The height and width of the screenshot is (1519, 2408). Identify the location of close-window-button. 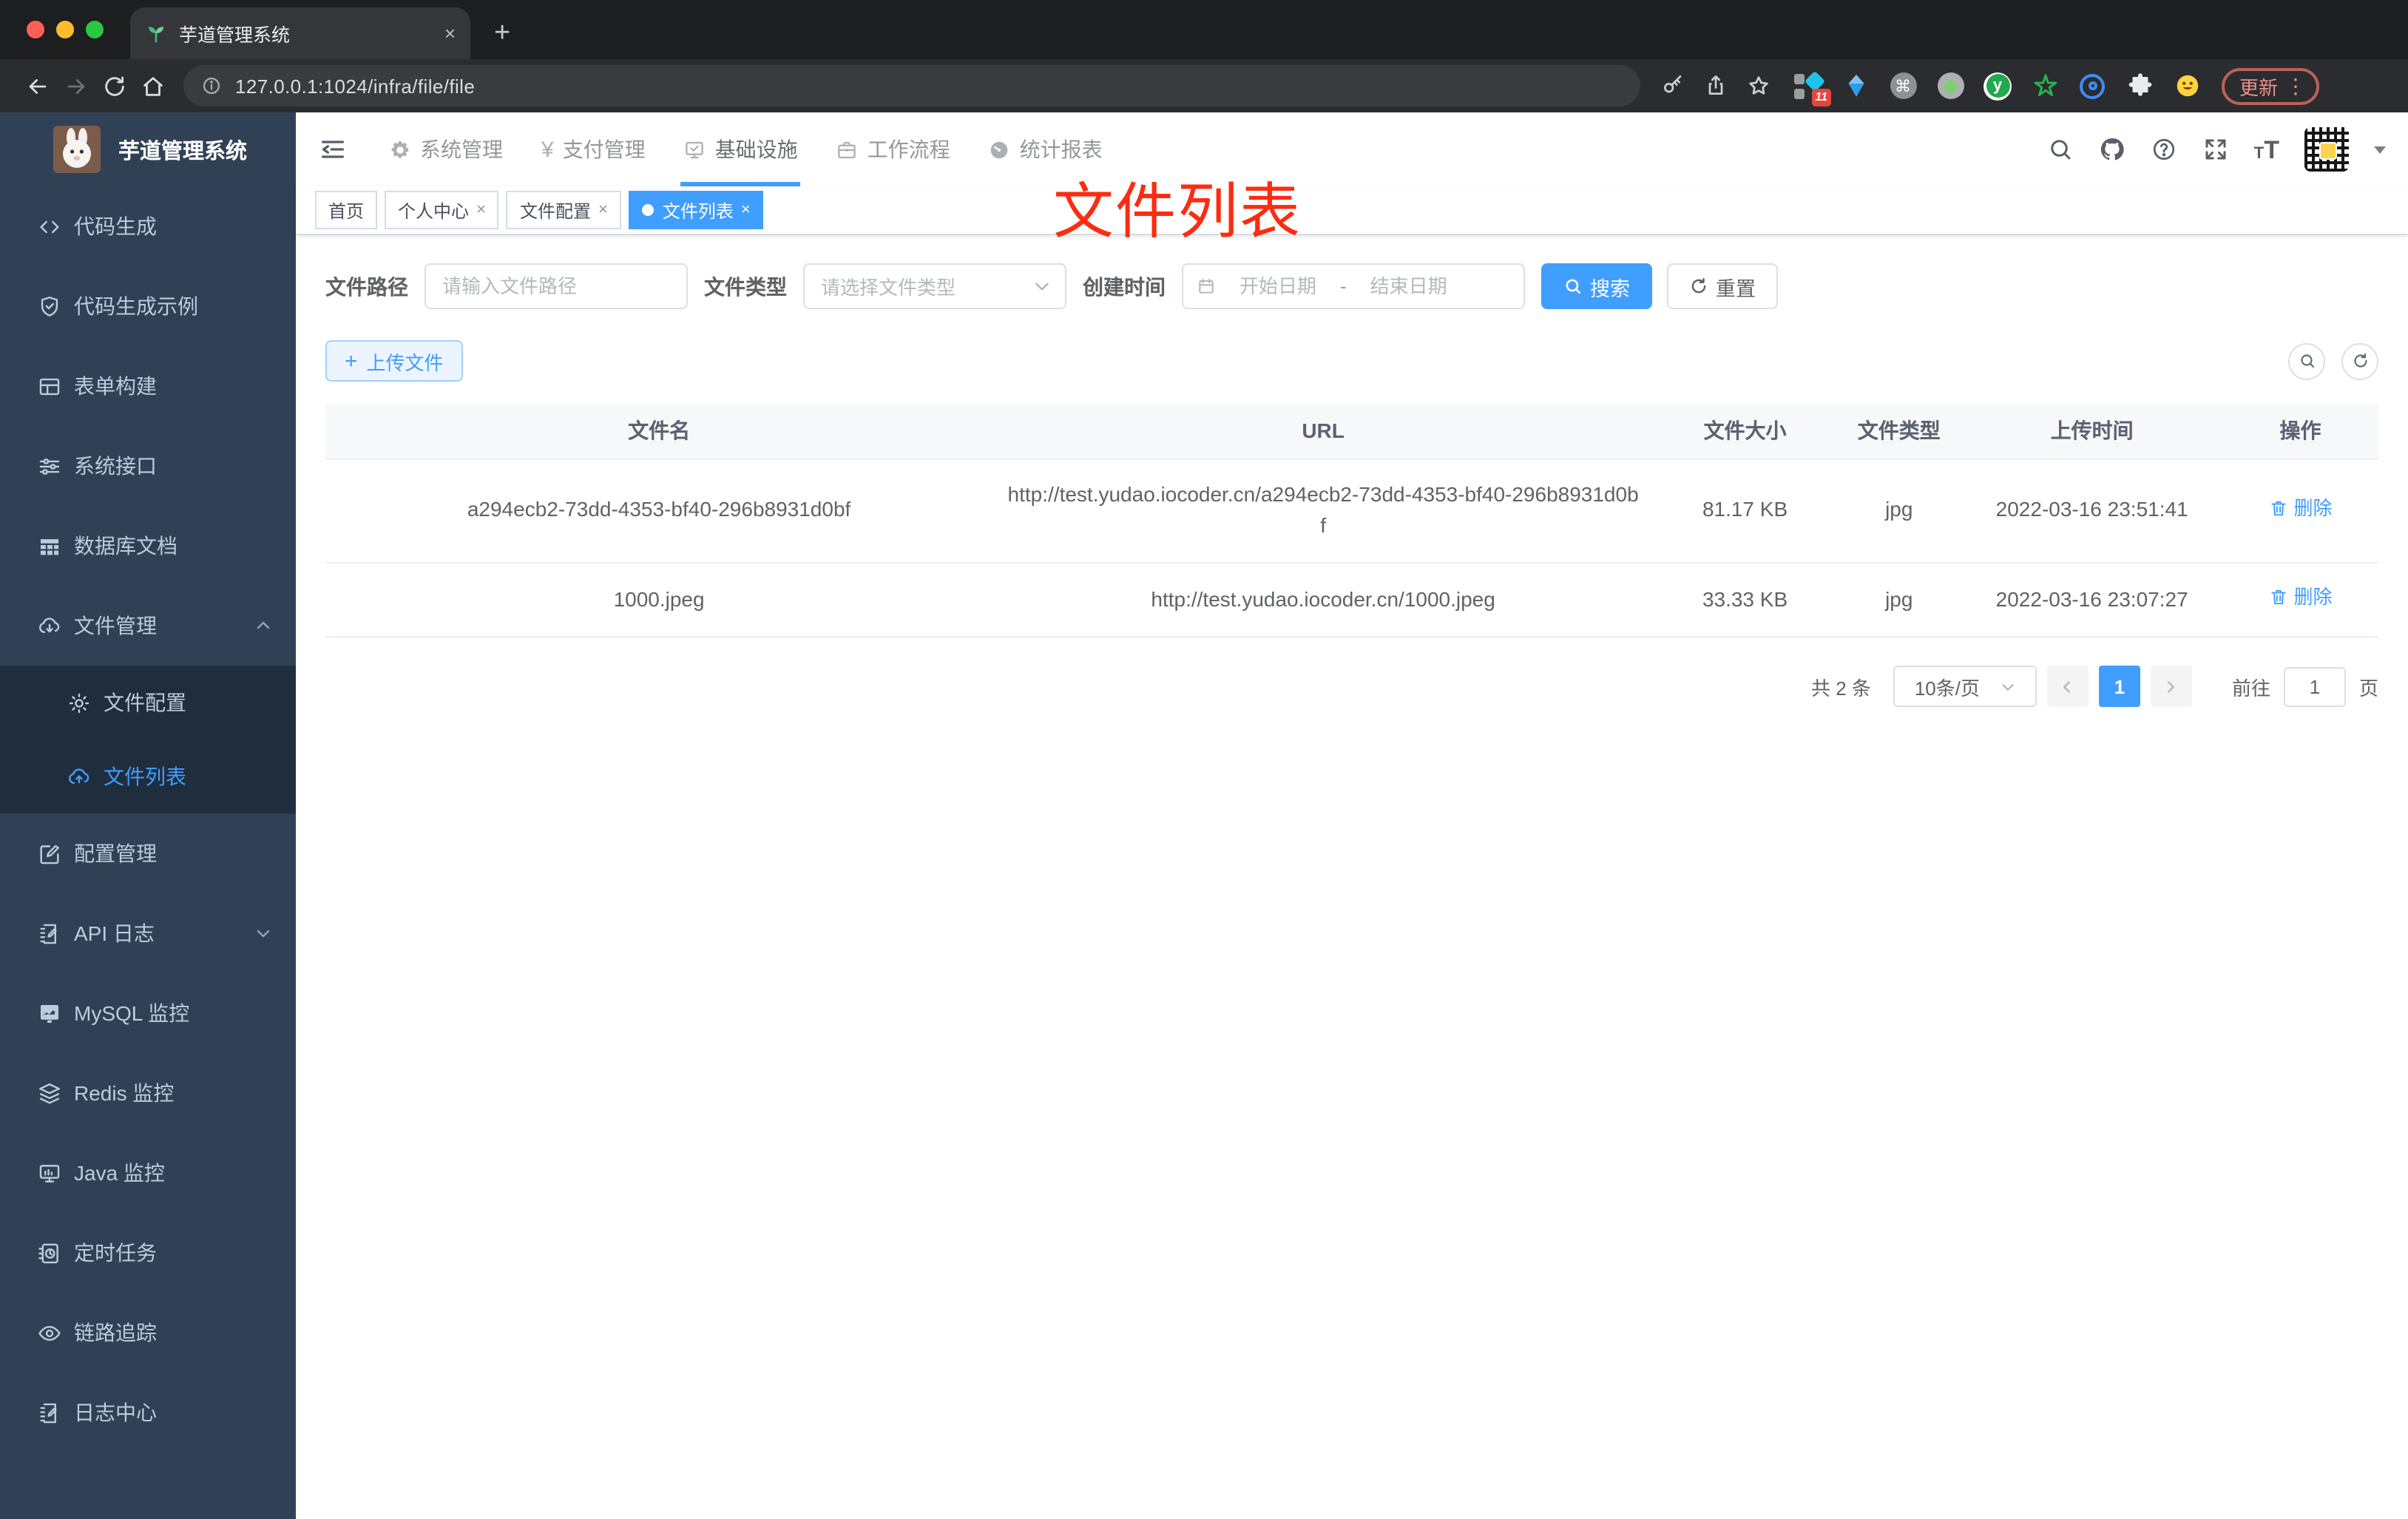
(35, 29).